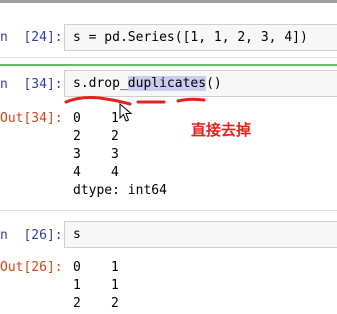 The height and width of the screenshot is (314, 337). I want to click on mouse-cursor-icon, so click(126, 112).